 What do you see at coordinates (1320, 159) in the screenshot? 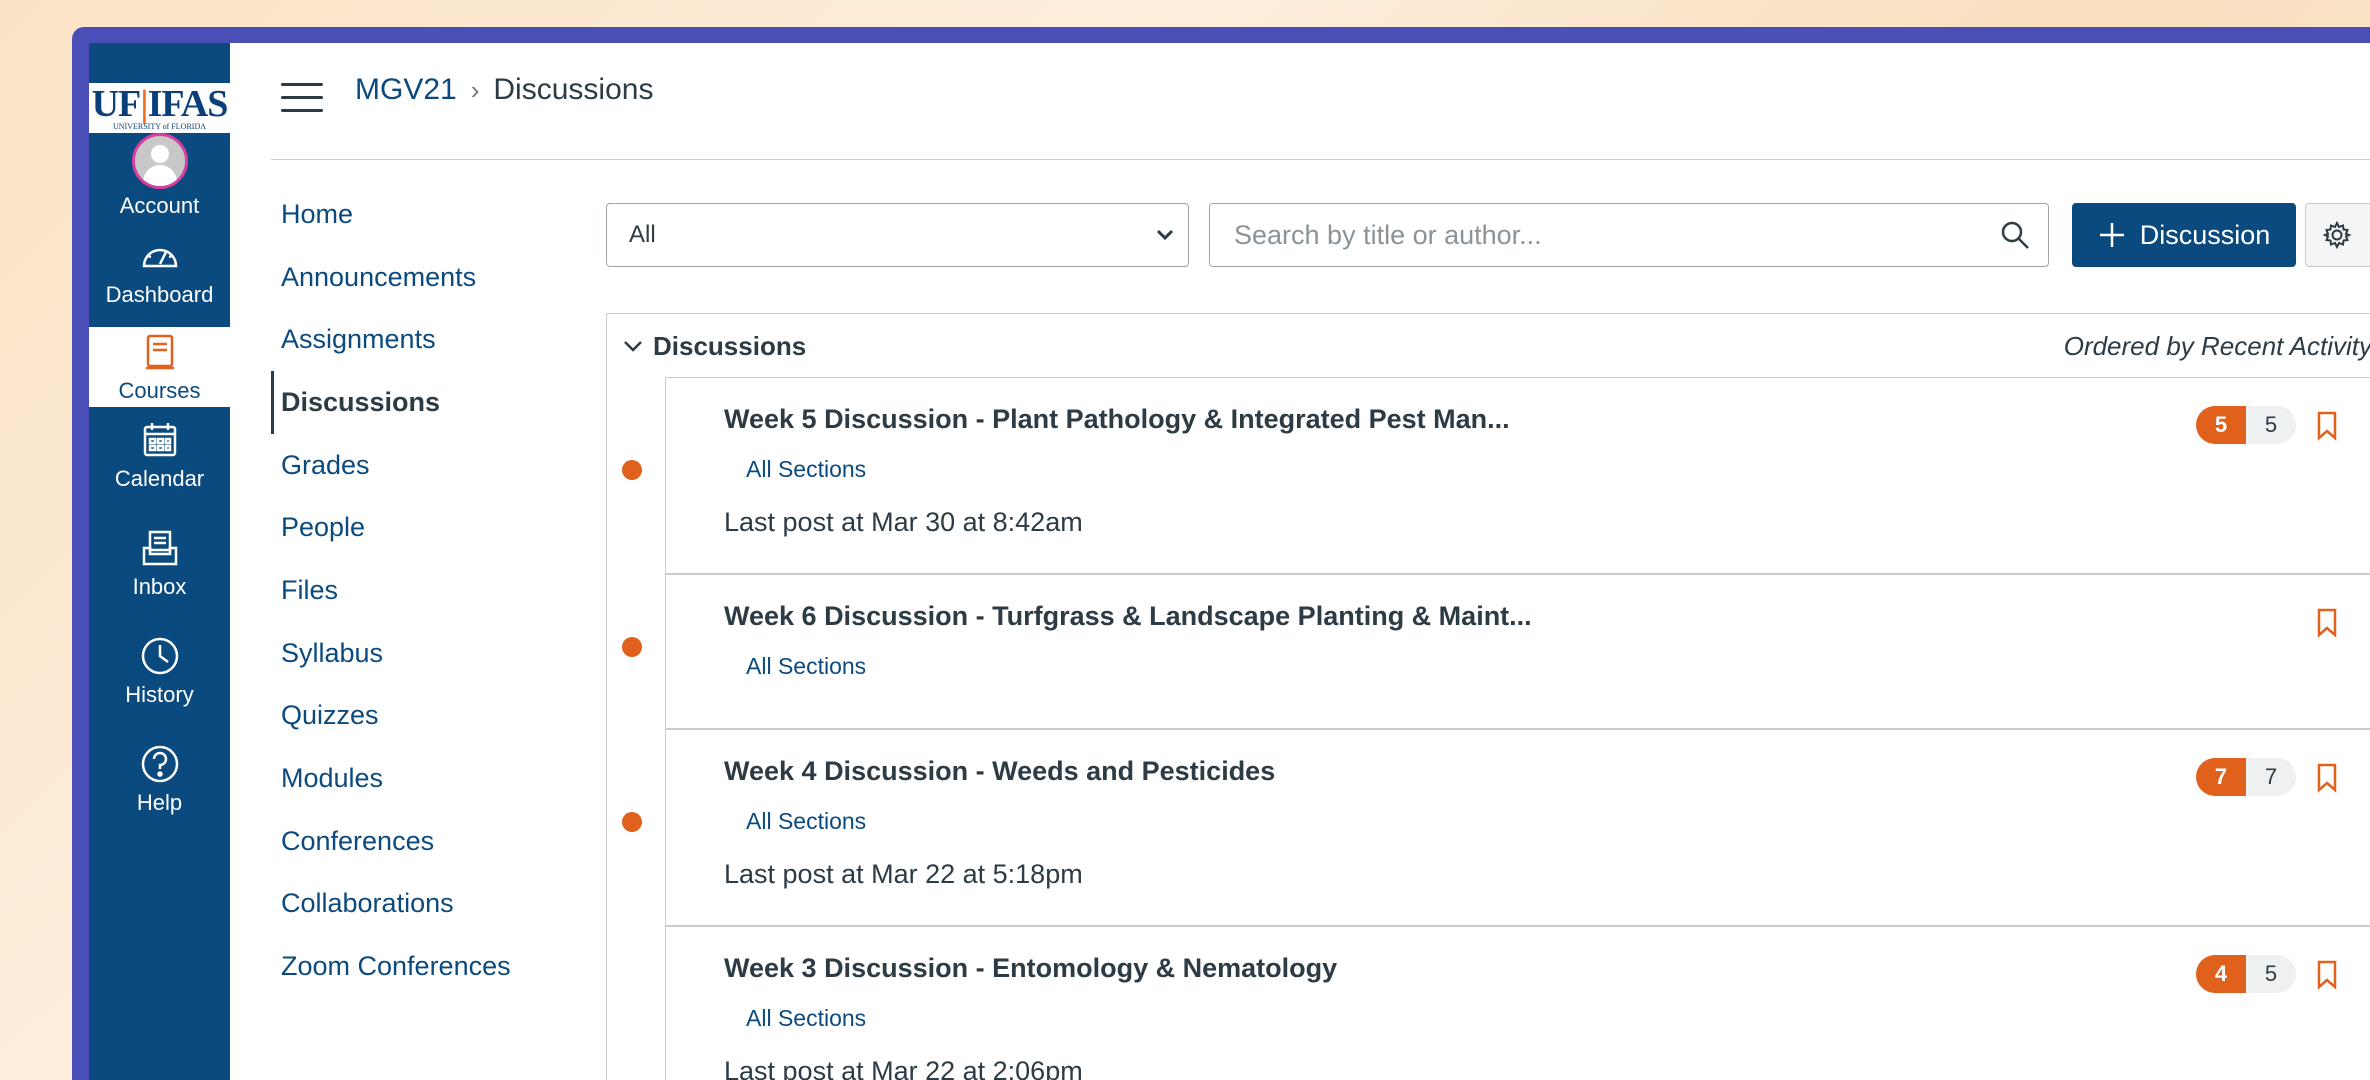
I see `header-divider` at bounding box center [1320, 159].